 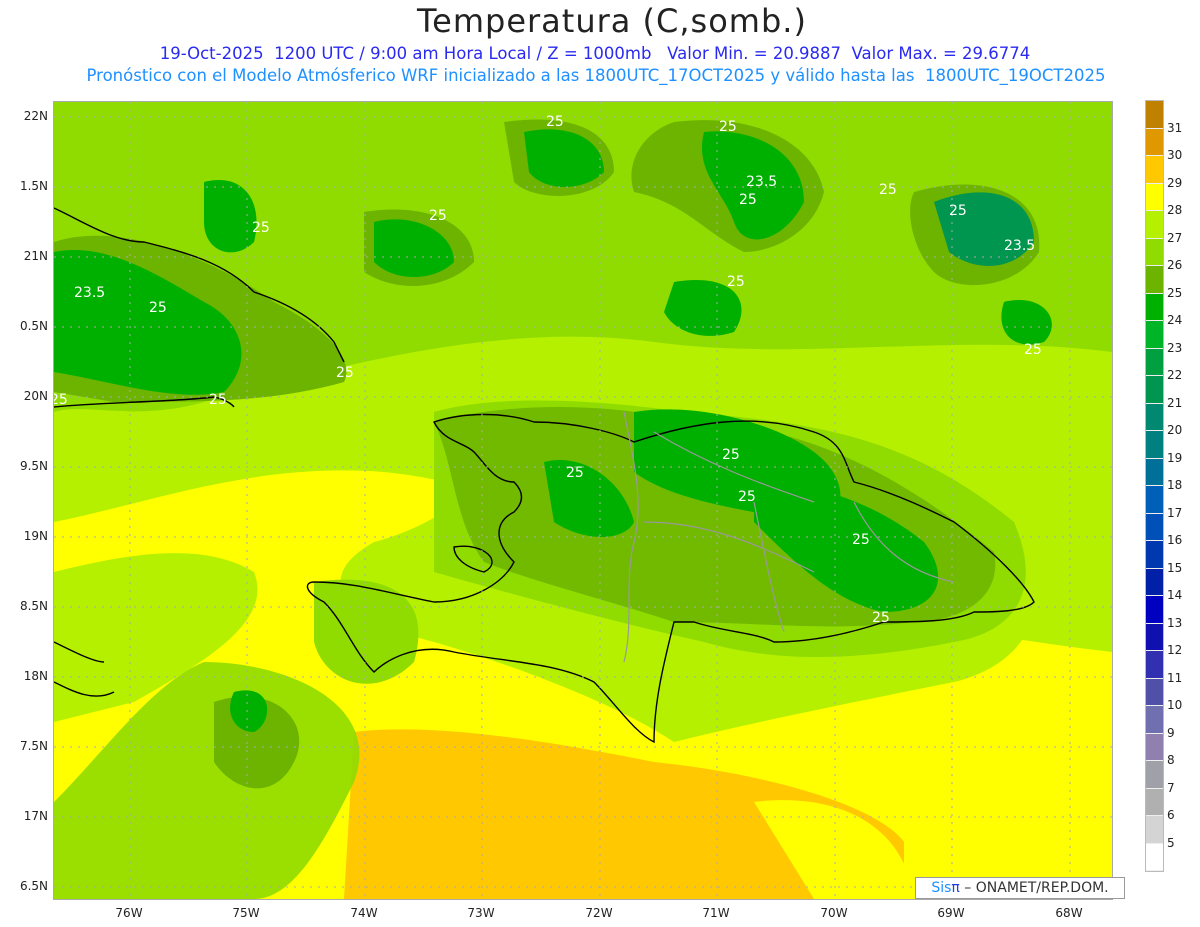 I want to click on lon-label: 69W, so click(x=951, y=913).